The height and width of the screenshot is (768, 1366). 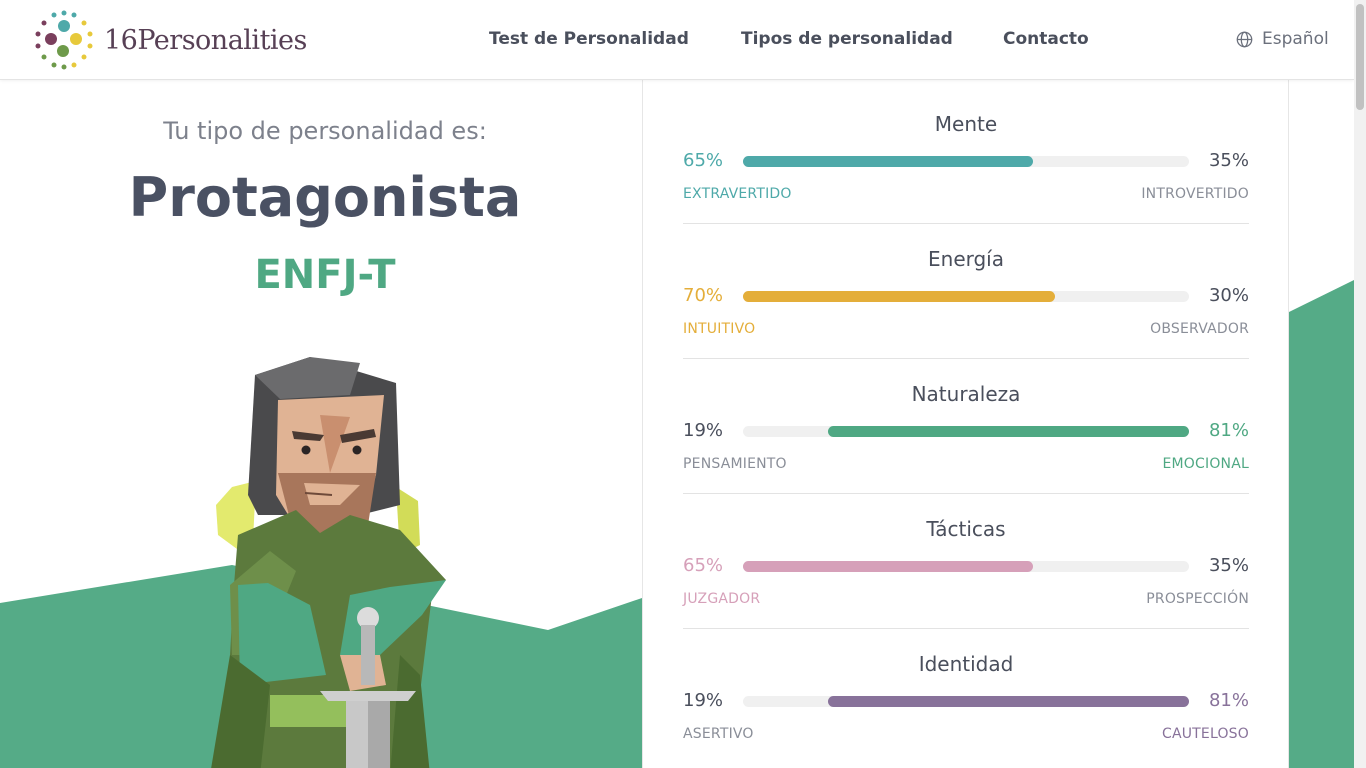 What do you see at coordinates (966, 687) in the screenshot?
I see `trait-identity: Identidad 19% 81% ASERTIVO CAUTELOSO` at bounding box center [966, 687].